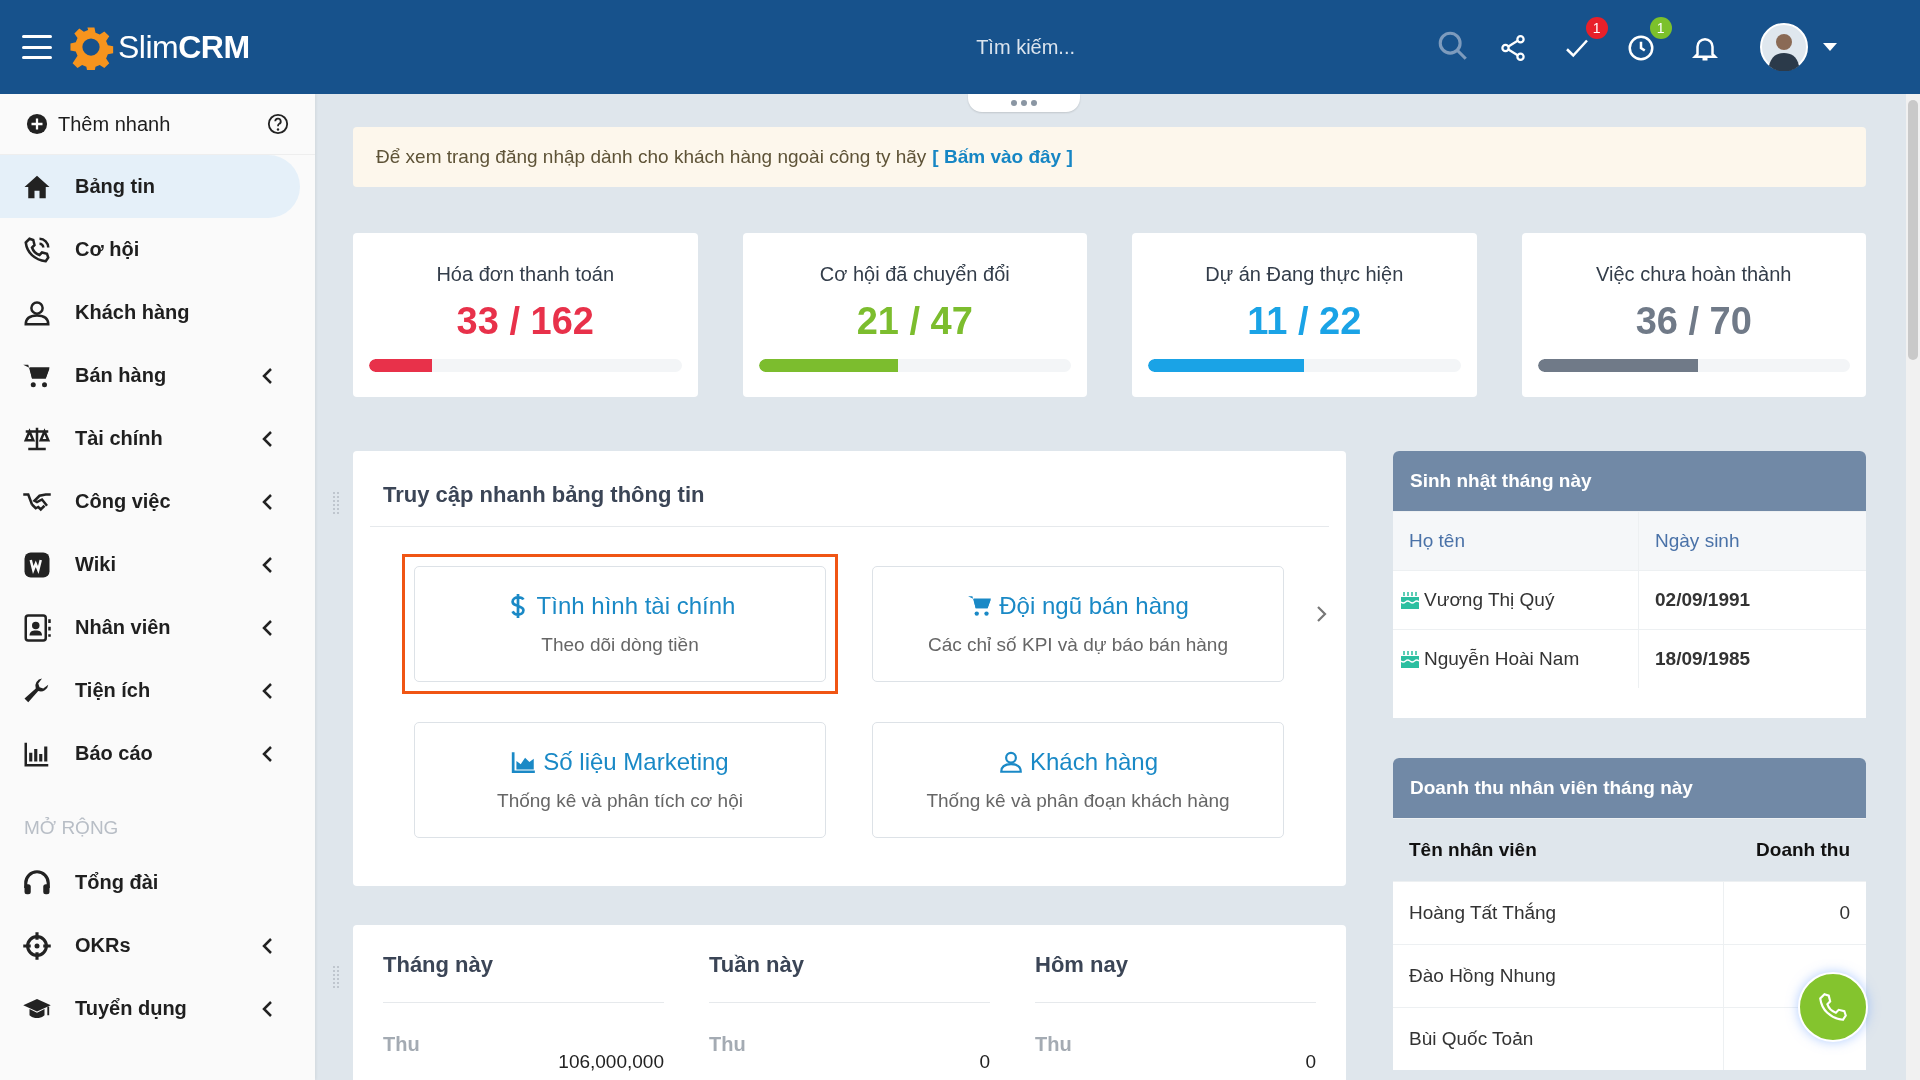  I want to click on dashboard-tile: Số liệu Marketing Thống kê và phân tích cơ hội, so click(620, 780).